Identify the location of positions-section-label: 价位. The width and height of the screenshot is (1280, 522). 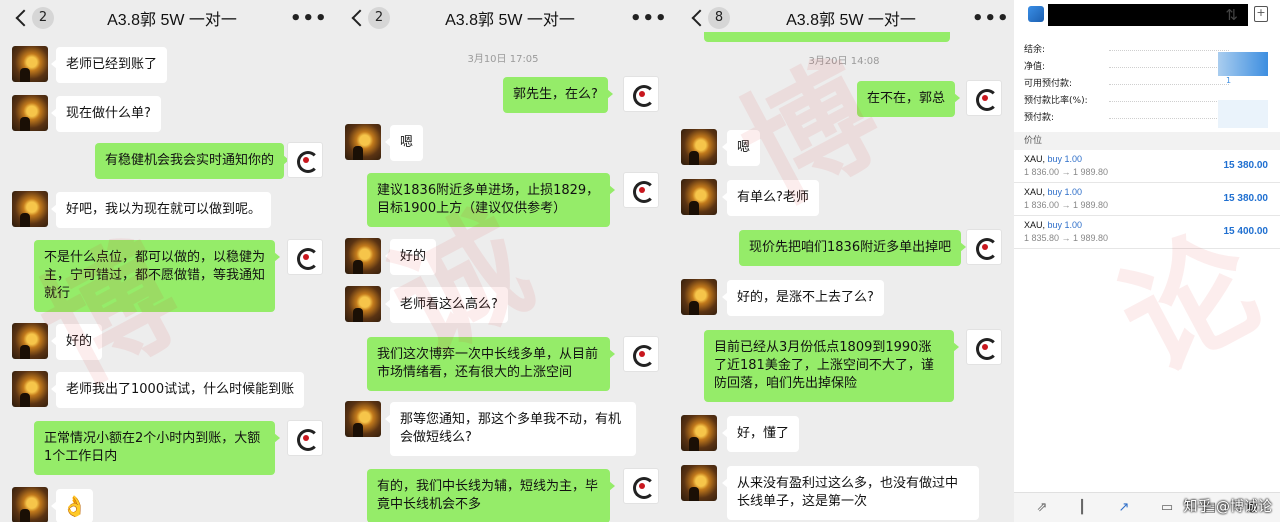
(1147, 141).